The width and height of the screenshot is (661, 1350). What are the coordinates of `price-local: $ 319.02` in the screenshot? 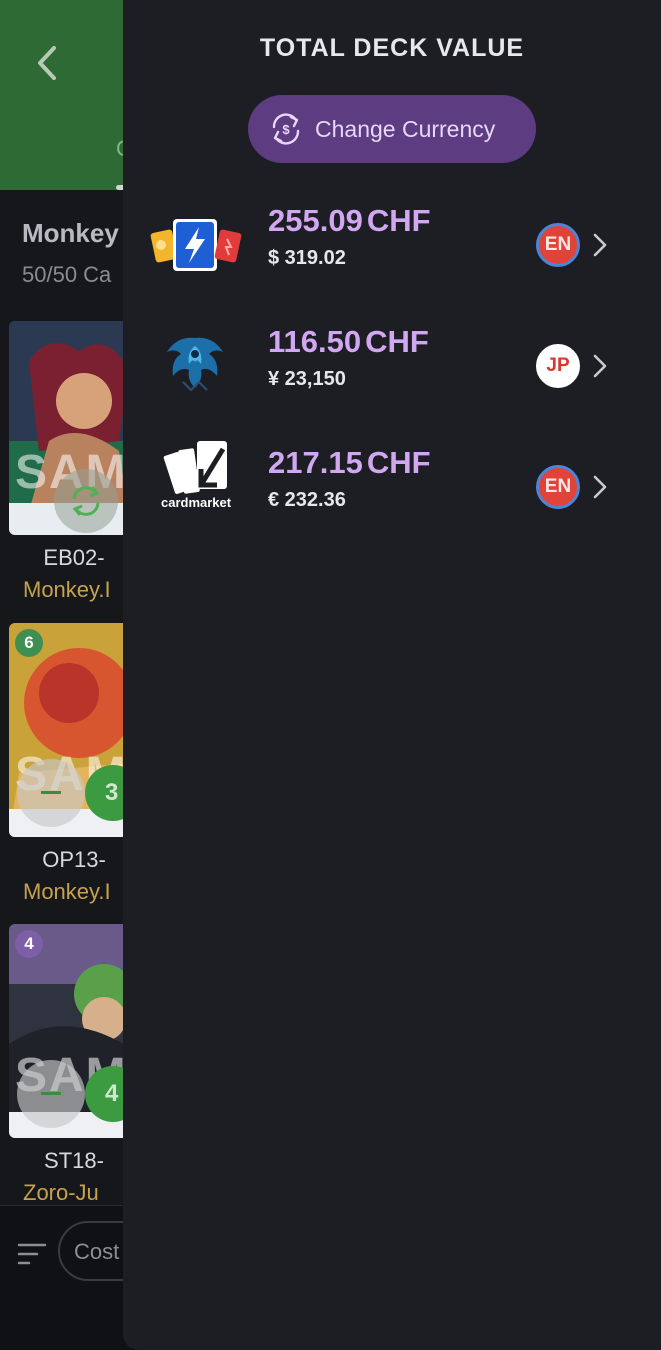 It's located at (307, 258).